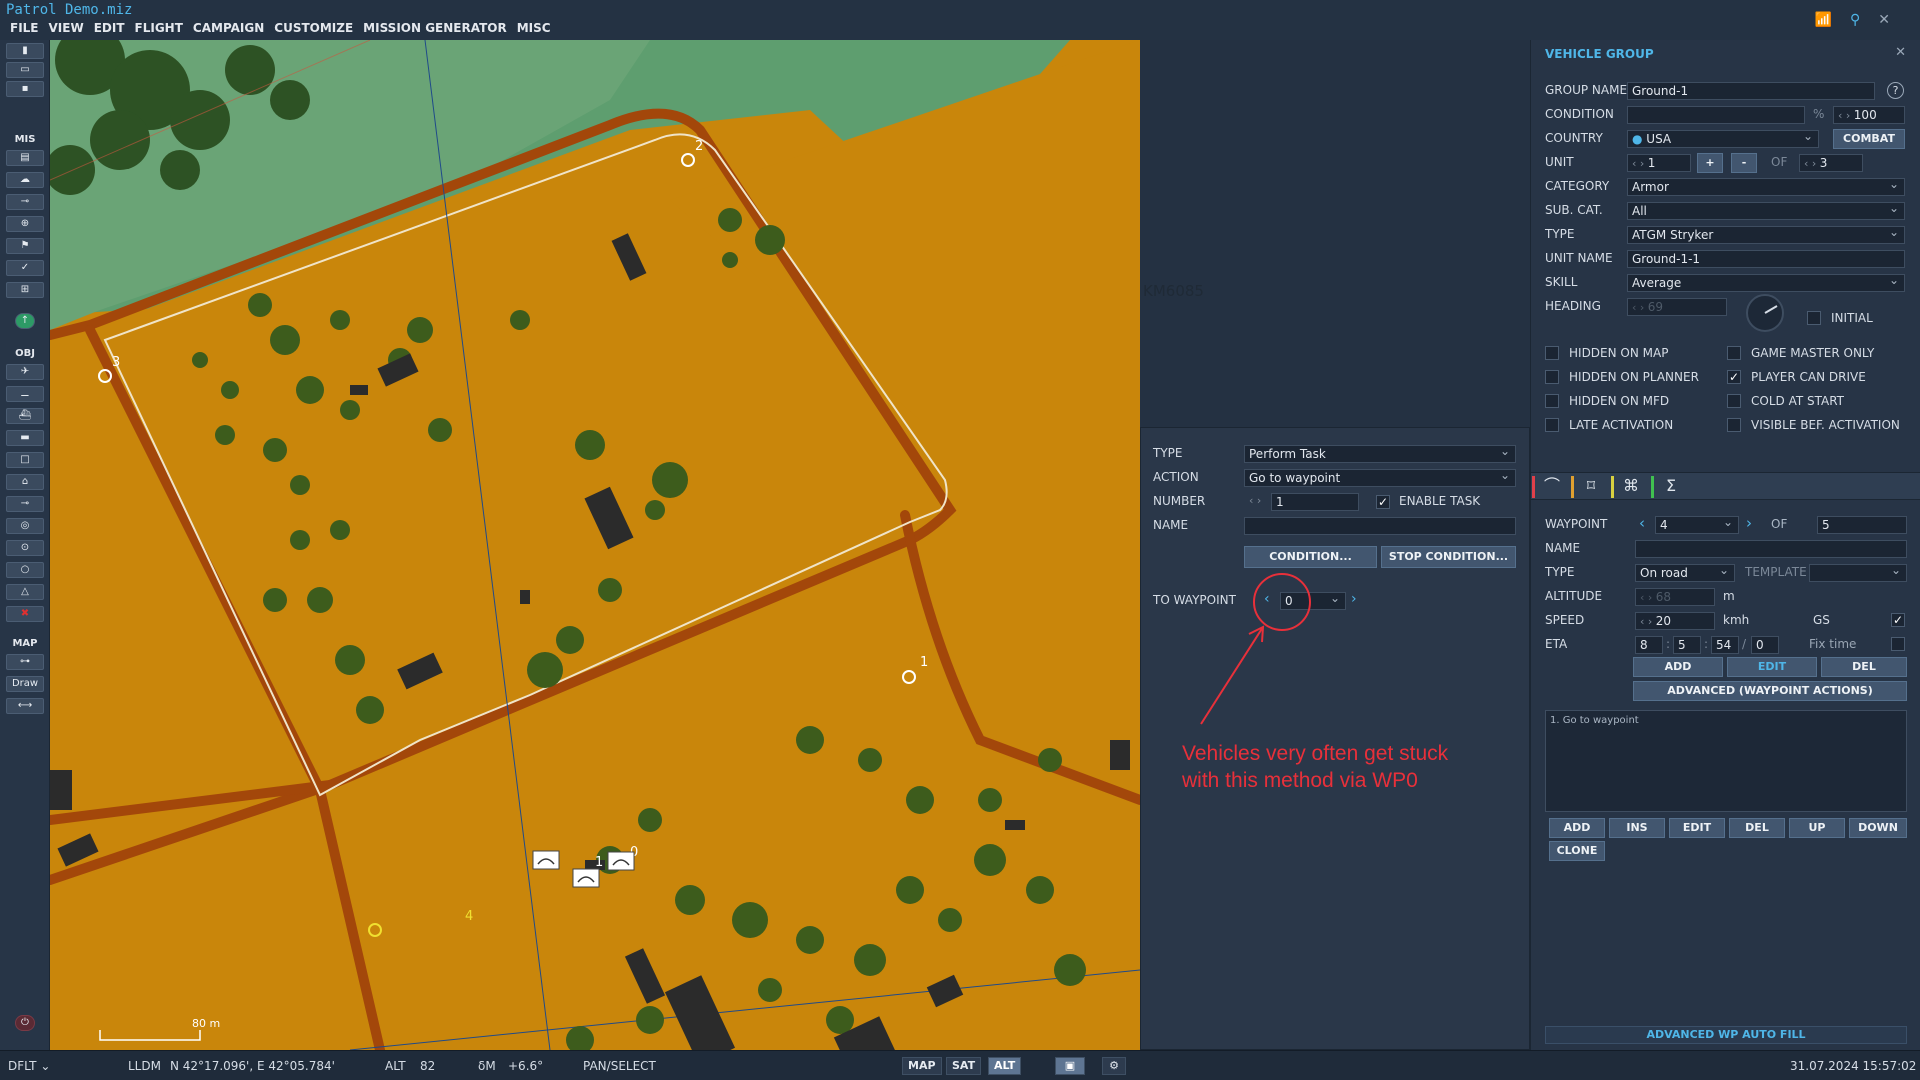 The image size is (1920, 1080). I want to click on new-file-icon: ▮, so click(25, 51).